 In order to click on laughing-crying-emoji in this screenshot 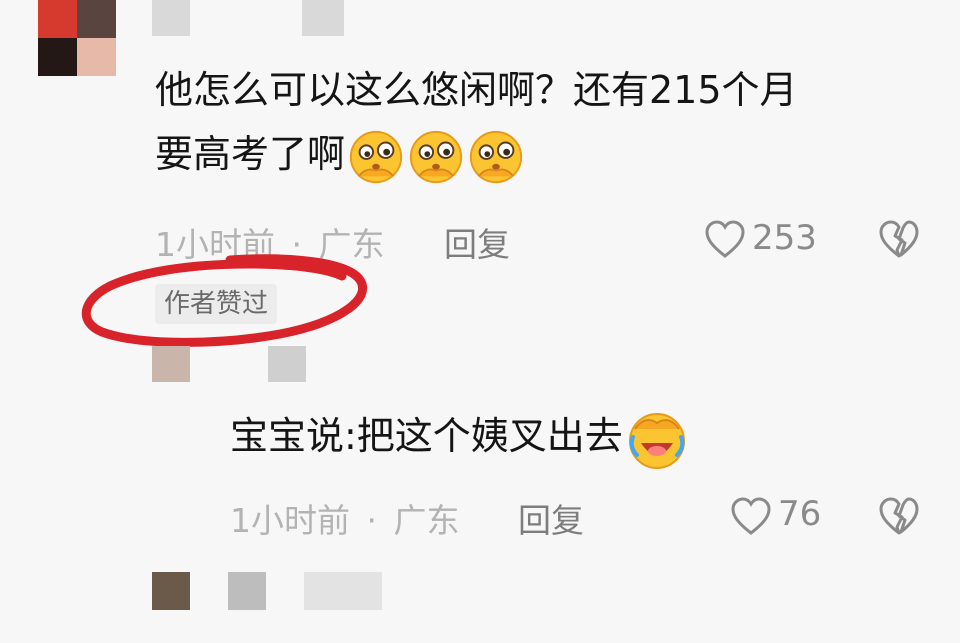, I will do `click(657, 439)`.